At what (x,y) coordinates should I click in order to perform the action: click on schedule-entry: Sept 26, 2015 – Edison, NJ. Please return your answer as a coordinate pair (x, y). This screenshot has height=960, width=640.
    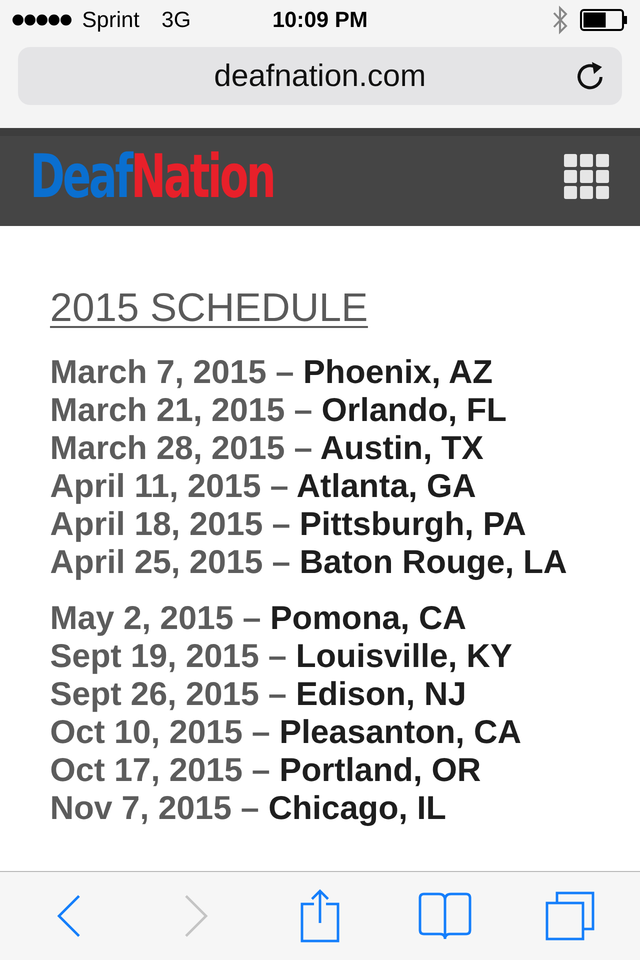
    Looking at the image, I should click on (259, 694).